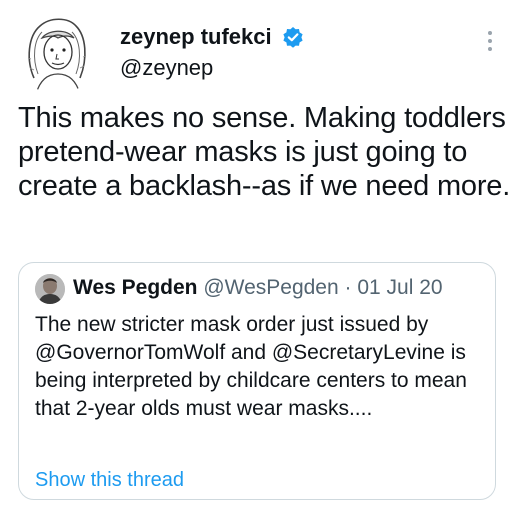 The image size is (520, 520). I want to click on more-options-button, so click(490, 41).